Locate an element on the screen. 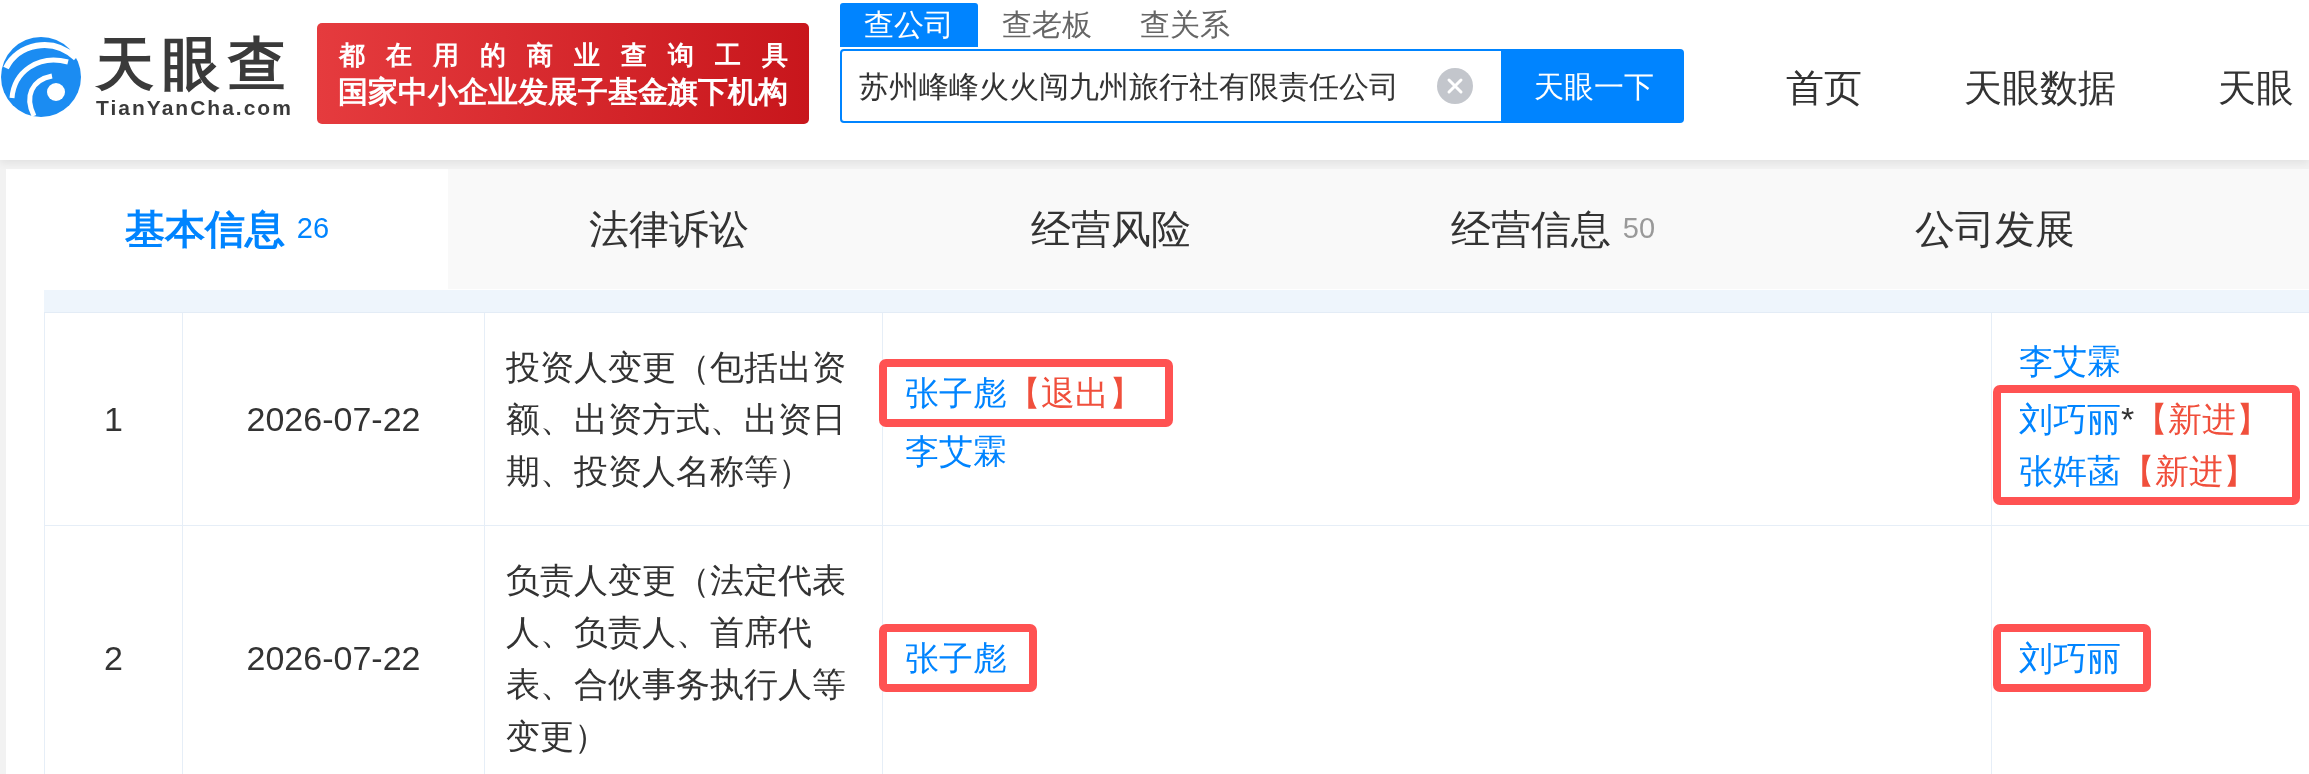 This screenshot has height=774, width=2309. search-field: 苏州峰峰火火闯九州旅行社有限责任公司 is located at coordinates (1171, 86).